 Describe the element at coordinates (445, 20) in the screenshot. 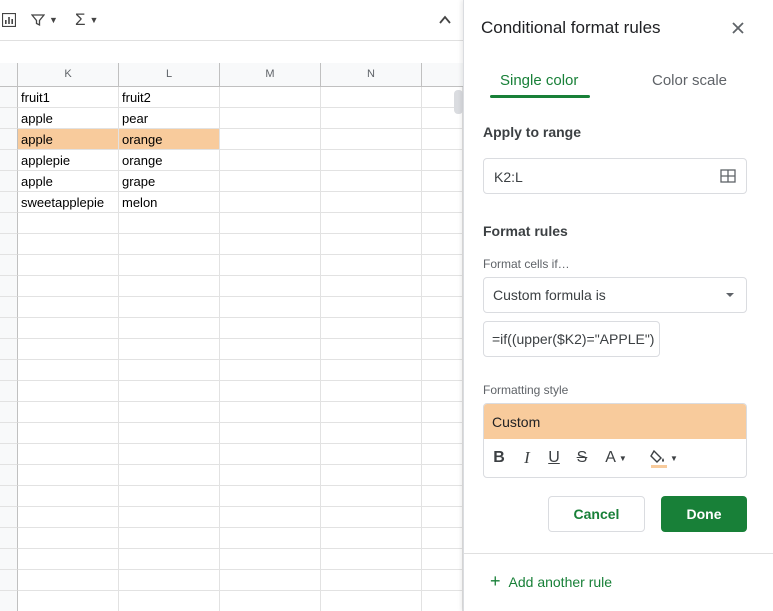

I see `collapse-toolbar-icon` at that location.